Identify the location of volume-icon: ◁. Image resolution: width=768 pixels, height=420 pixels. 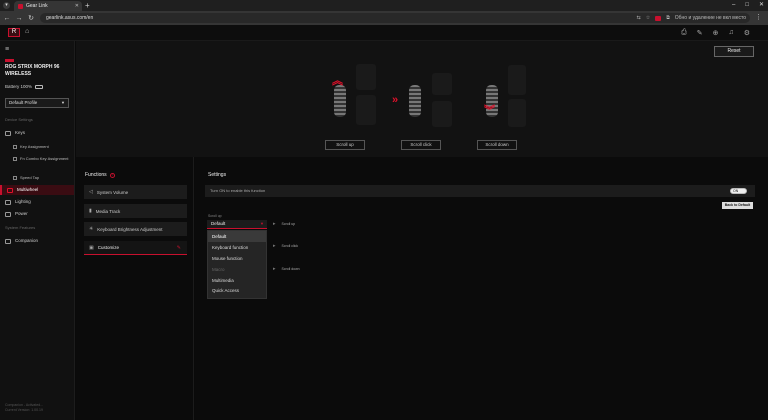
(91, 192).